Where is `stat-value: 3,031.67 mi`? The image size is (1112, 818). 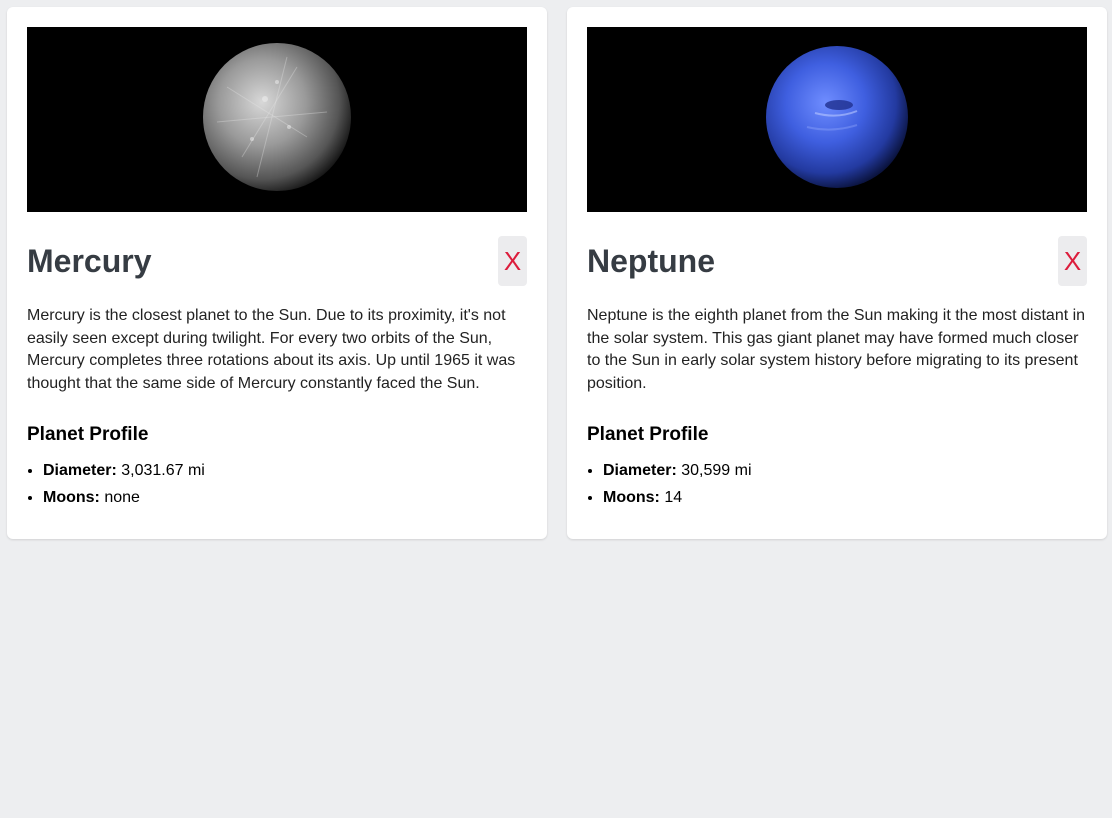 stat-value: 3,031.67 mi is located at coordinates (163, 470).